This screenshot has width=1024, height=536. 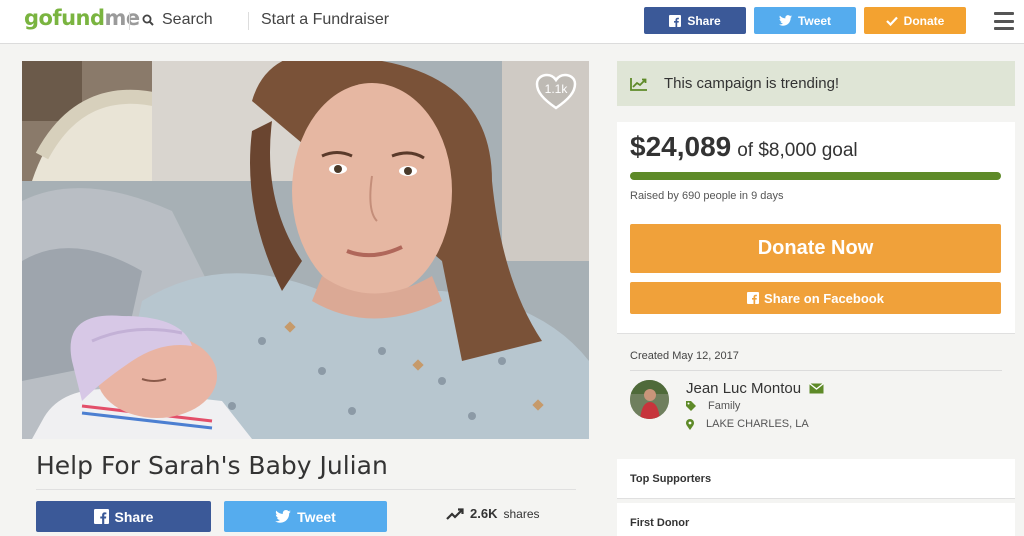 What do you see at coordinates (684, 356) in the screenshot?
I see `created-date: Created May 12, 2017` at bounding box center [684, 356].